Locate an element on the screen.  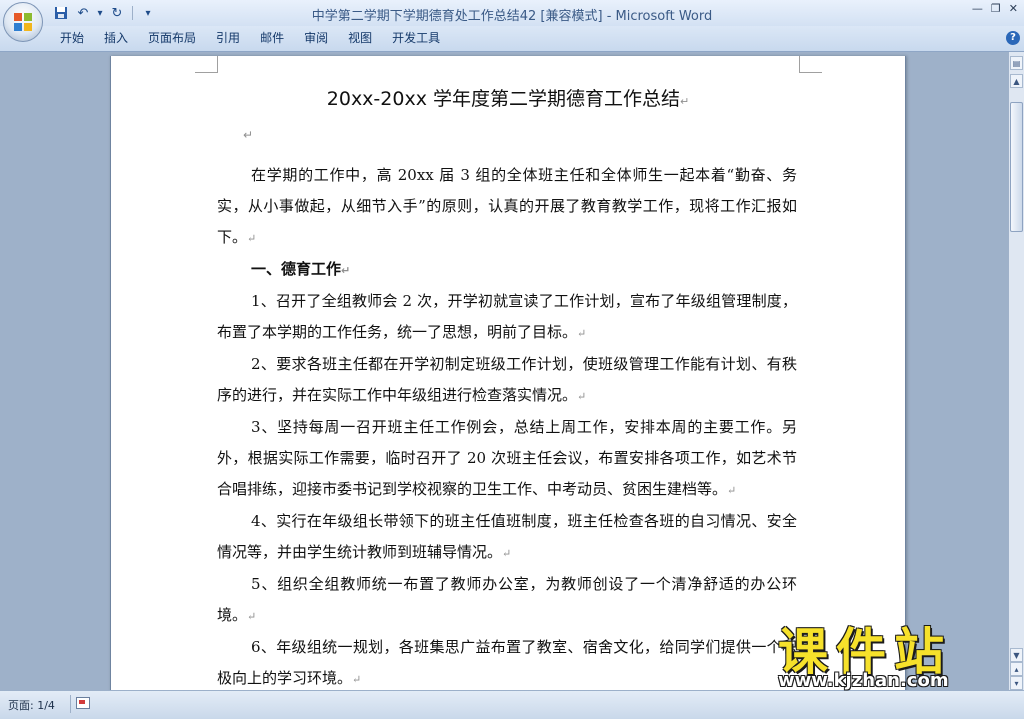
page-count: 页面: 1/4 is located at coordinates (31, 705).